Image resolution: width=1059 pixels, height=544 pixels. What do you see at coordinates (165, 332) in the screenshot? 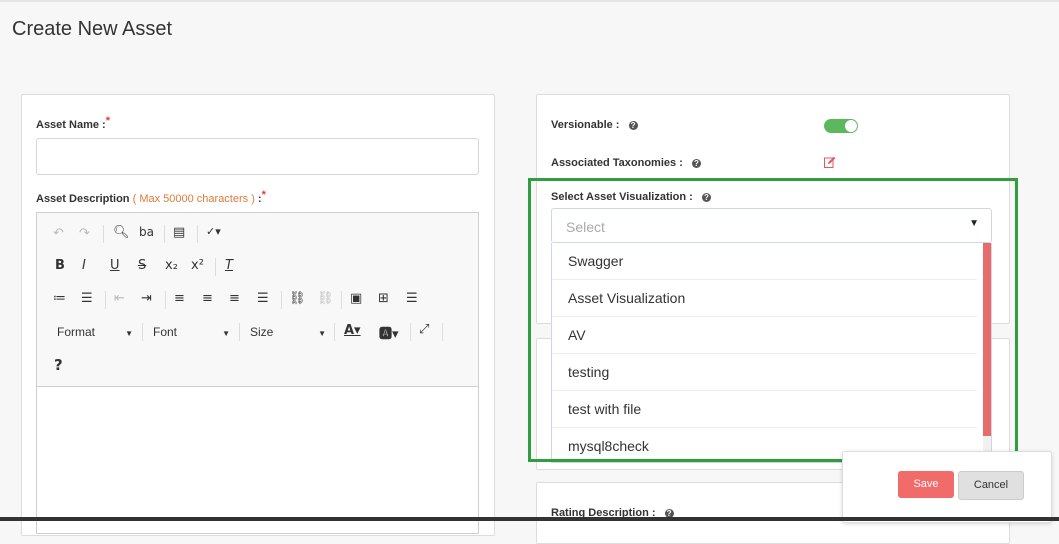
I see `font-label: Font` at bounding box center [165, 332].